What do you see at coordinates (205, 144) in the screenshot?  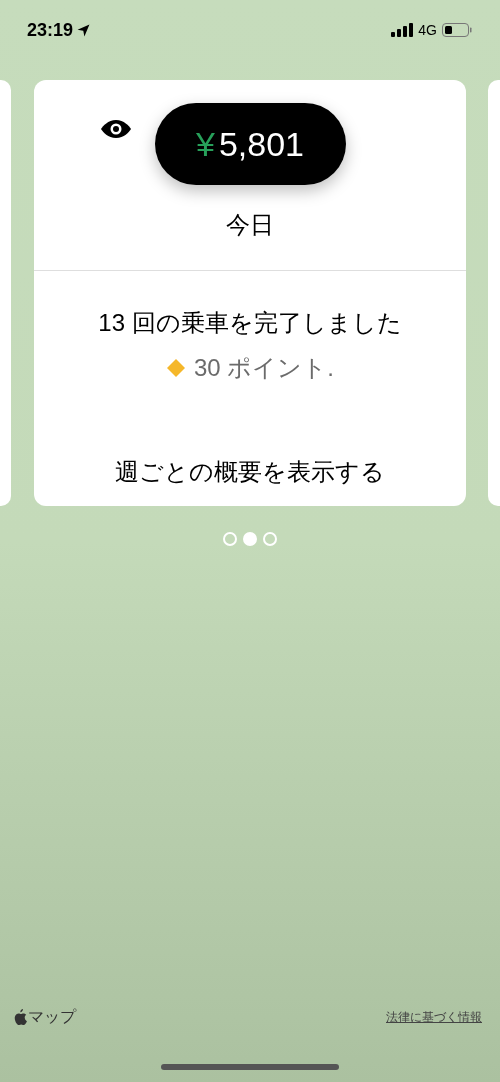 I see `currency-symbol: ¥` at bounding box center [205, 144].